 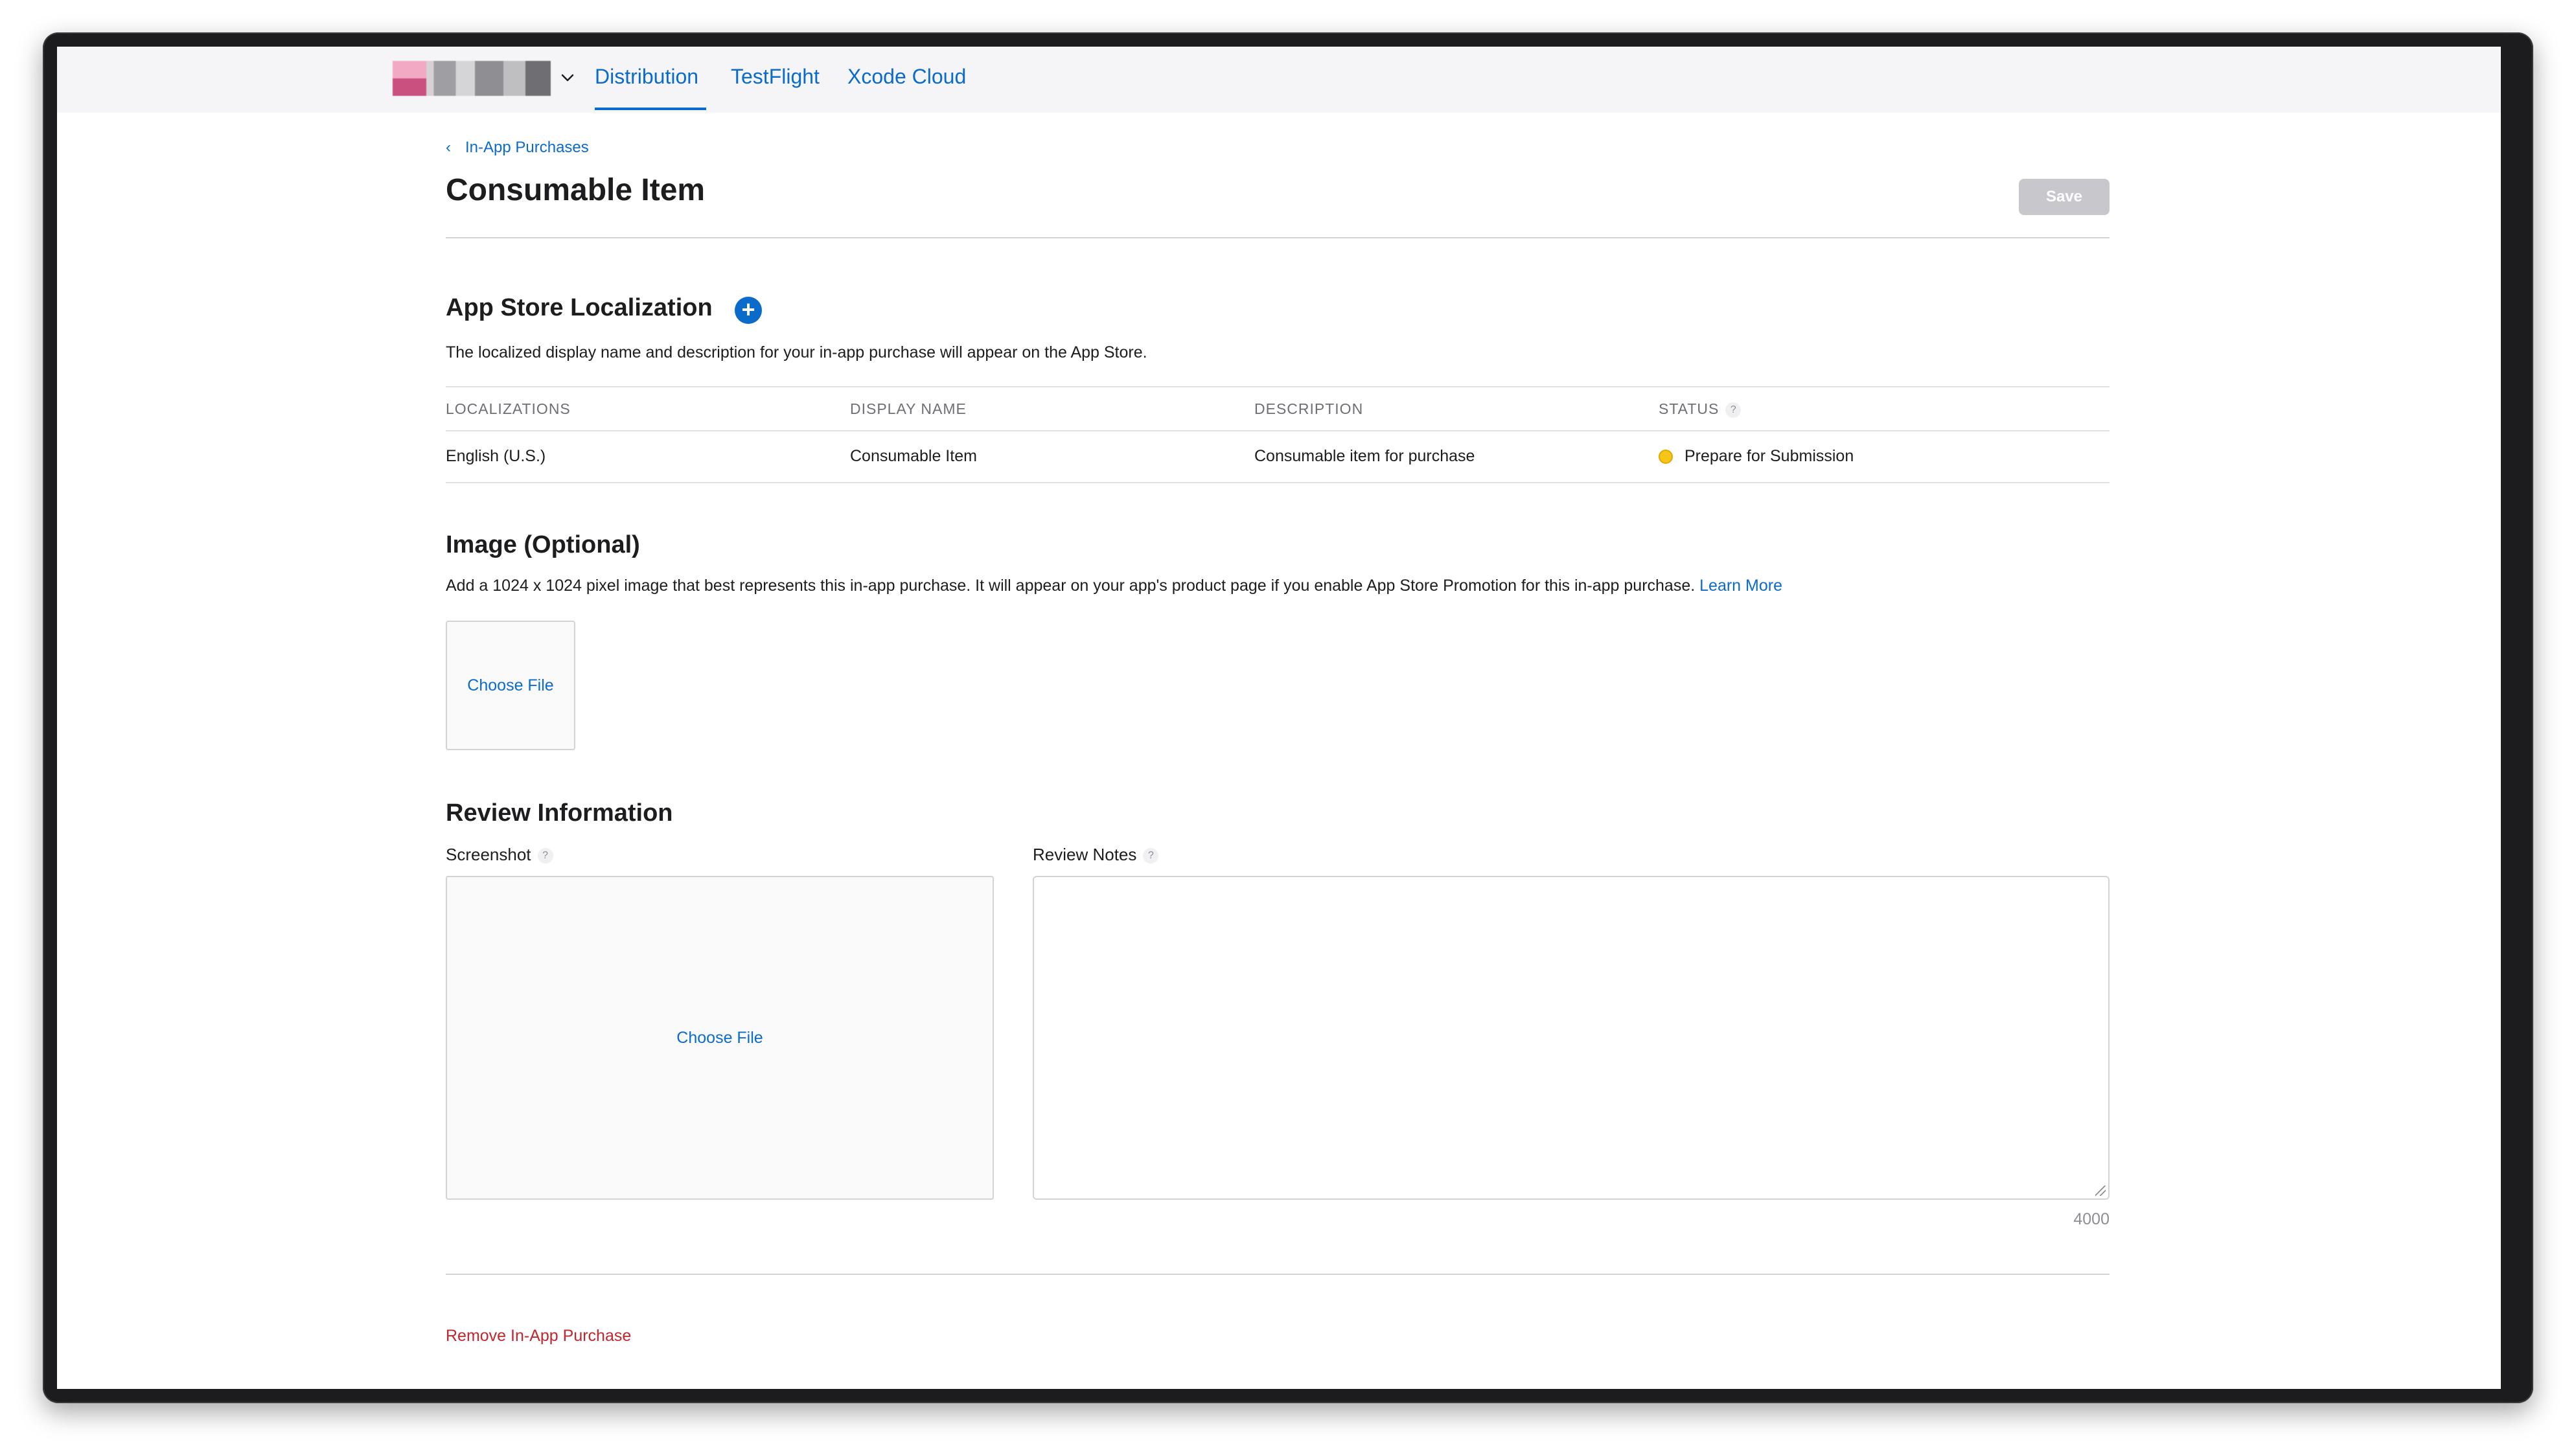 What do you see at coordinates (1740, 586) in the screenshot?
I see `learn-more-link: Learn More` at bounding box center [1740, 586].